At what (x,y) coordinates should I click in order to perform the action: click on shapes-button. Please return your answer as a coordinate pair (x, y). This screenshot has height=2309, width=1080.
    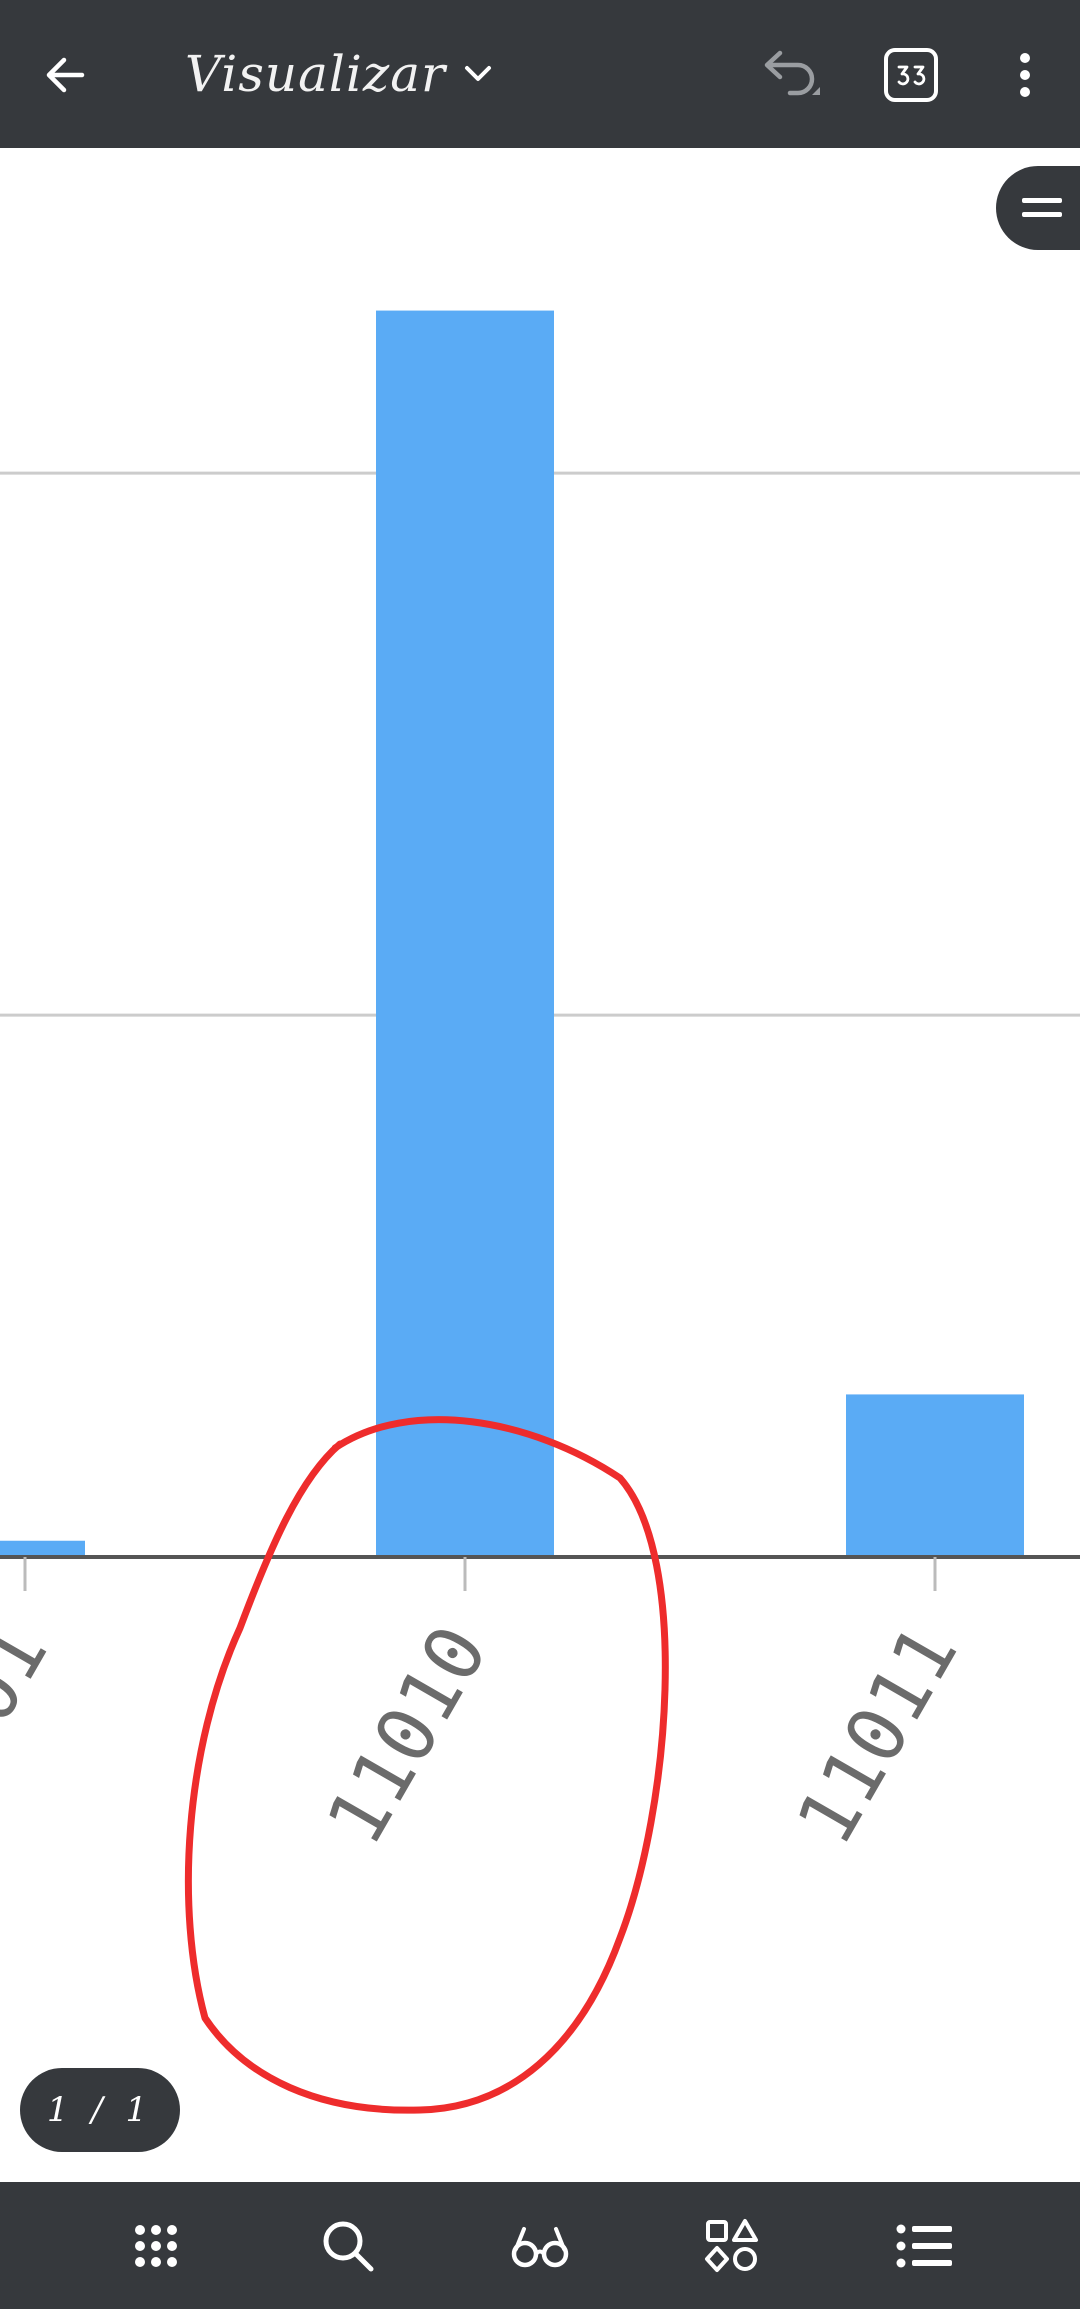
    Looking at the image, I should click on (732, 2246).